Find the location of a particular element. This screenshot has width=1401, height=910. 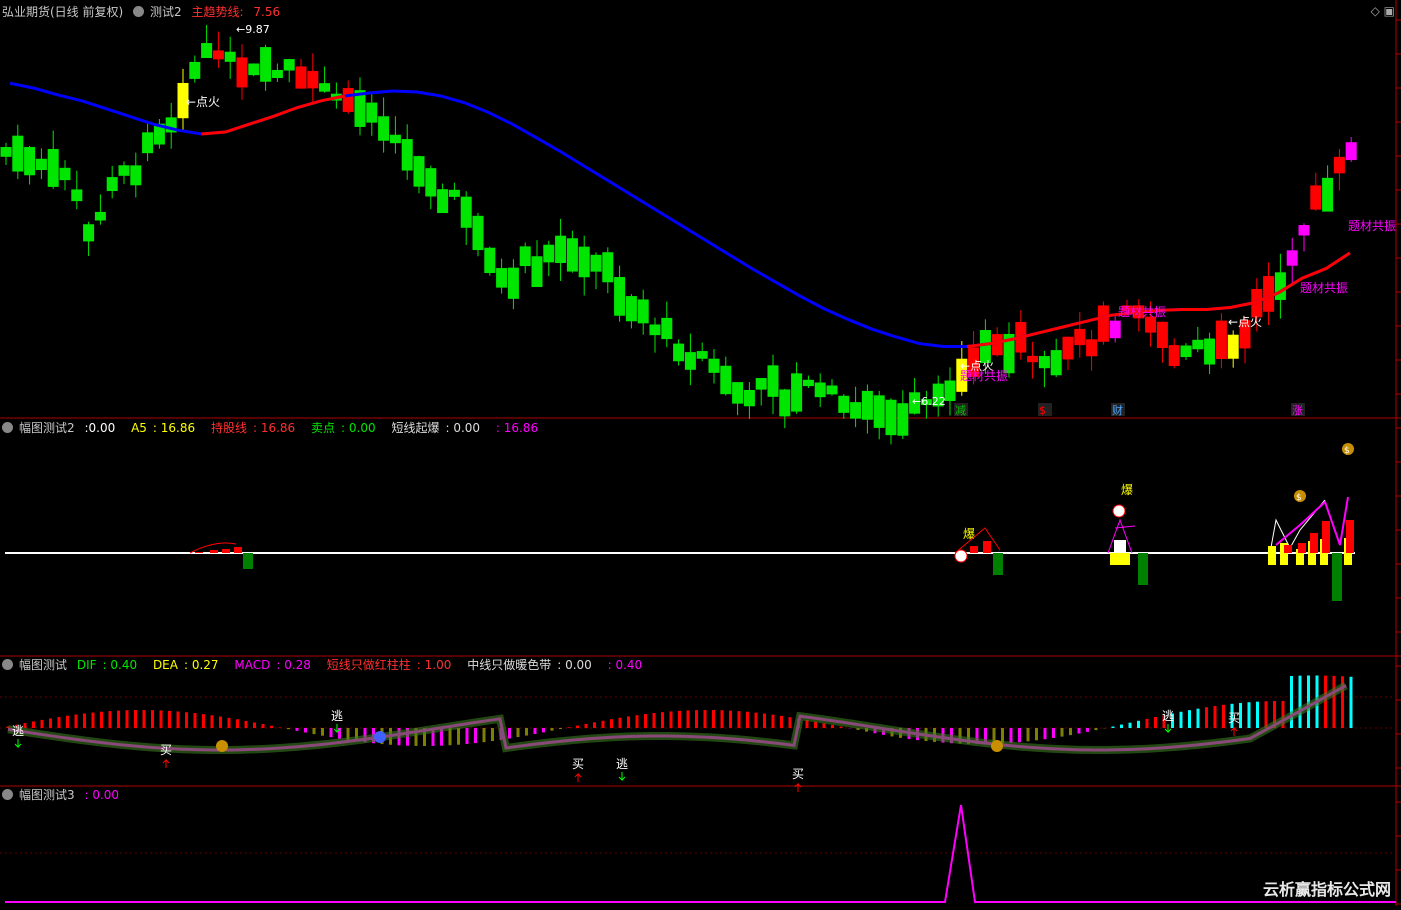

money-bag-text: $ is located at coordinates (1347, 451).